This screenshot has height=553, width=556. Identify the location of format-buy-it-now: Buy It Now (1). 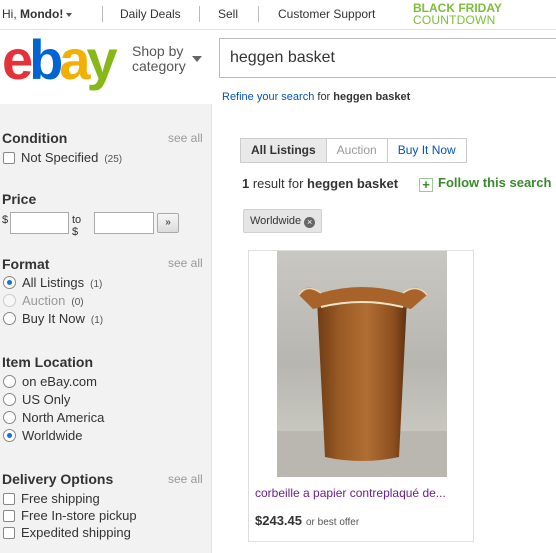
(53, 319).